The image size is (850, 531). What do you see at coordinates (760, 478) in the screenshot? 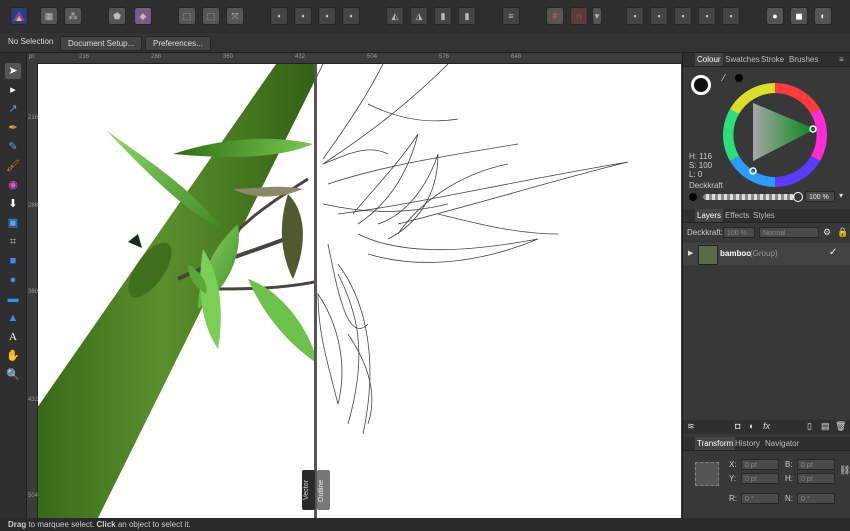
I see `y-field: 0 pt` at bounding box center [760, 478].